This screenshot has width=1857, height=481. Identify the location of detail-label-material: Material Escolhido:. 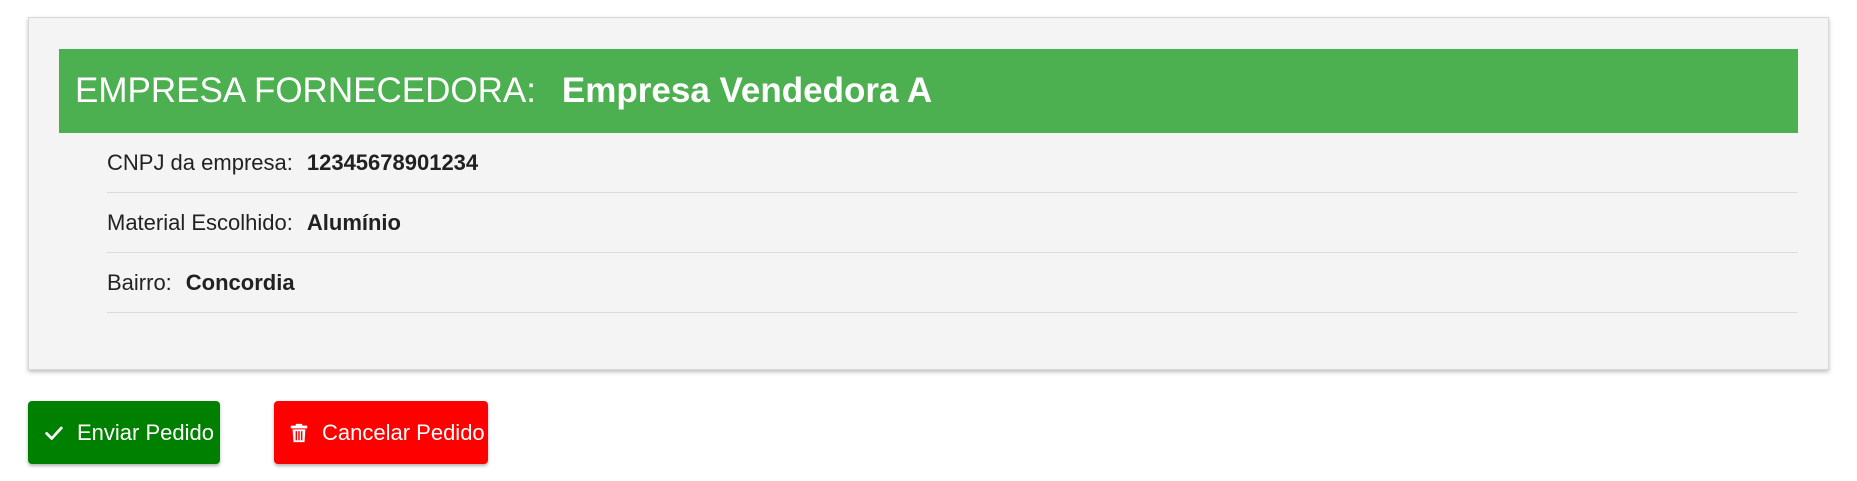
(200, 222).